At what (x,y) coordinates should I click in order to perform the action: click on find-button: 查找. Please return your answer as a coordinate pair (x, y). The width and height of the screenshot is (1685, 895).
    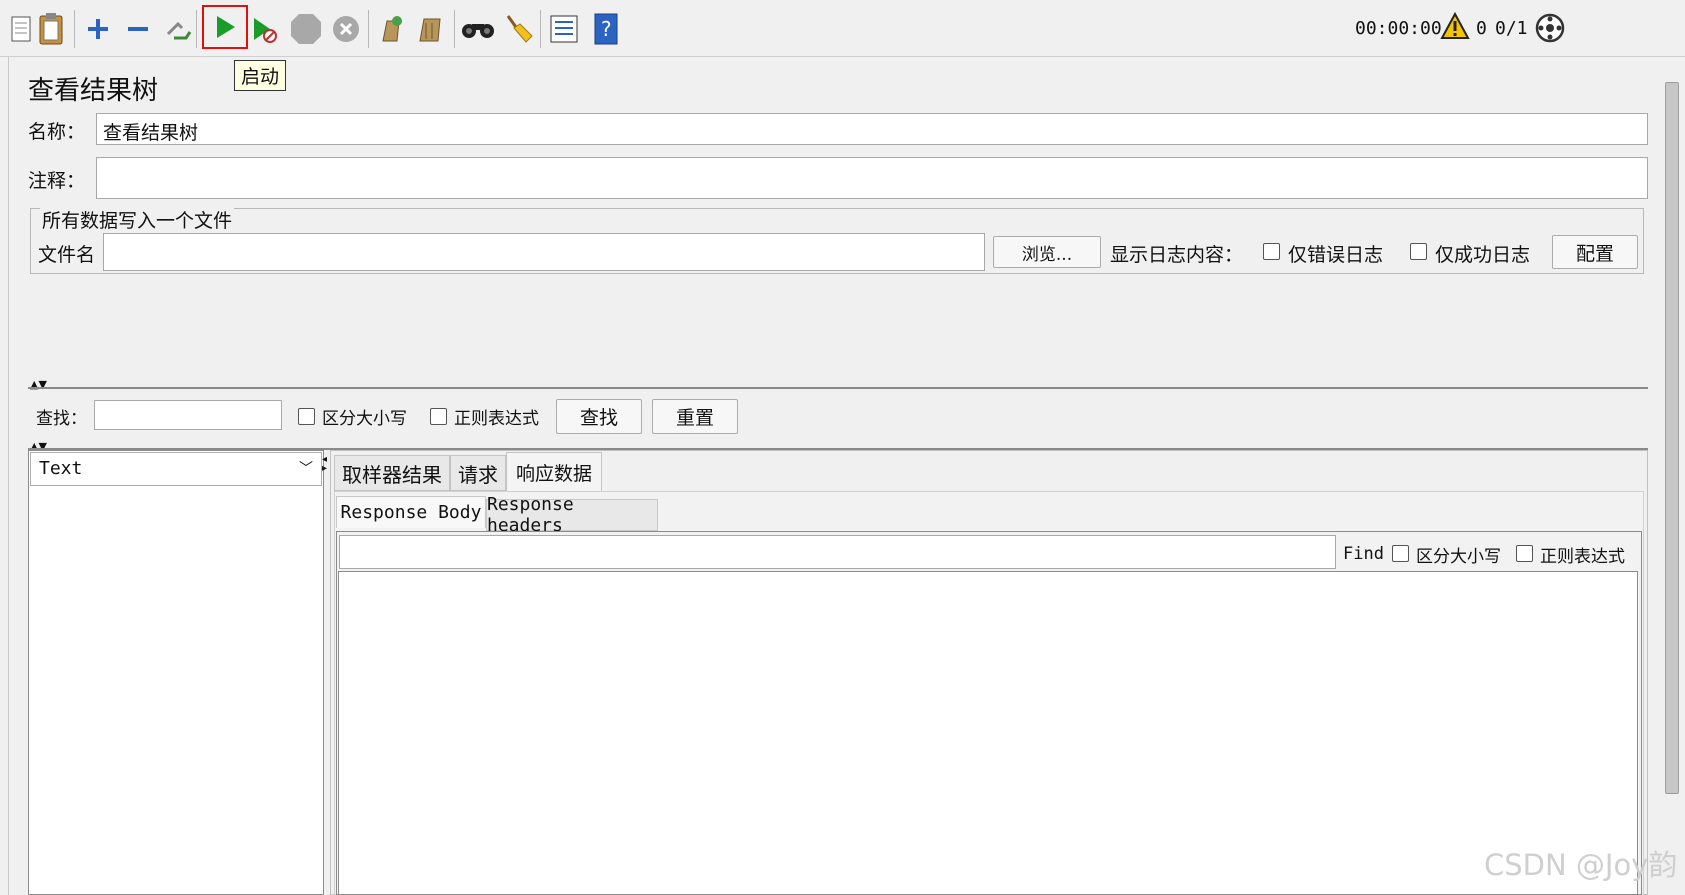
    Looking at the image, I should click on (599, 416).